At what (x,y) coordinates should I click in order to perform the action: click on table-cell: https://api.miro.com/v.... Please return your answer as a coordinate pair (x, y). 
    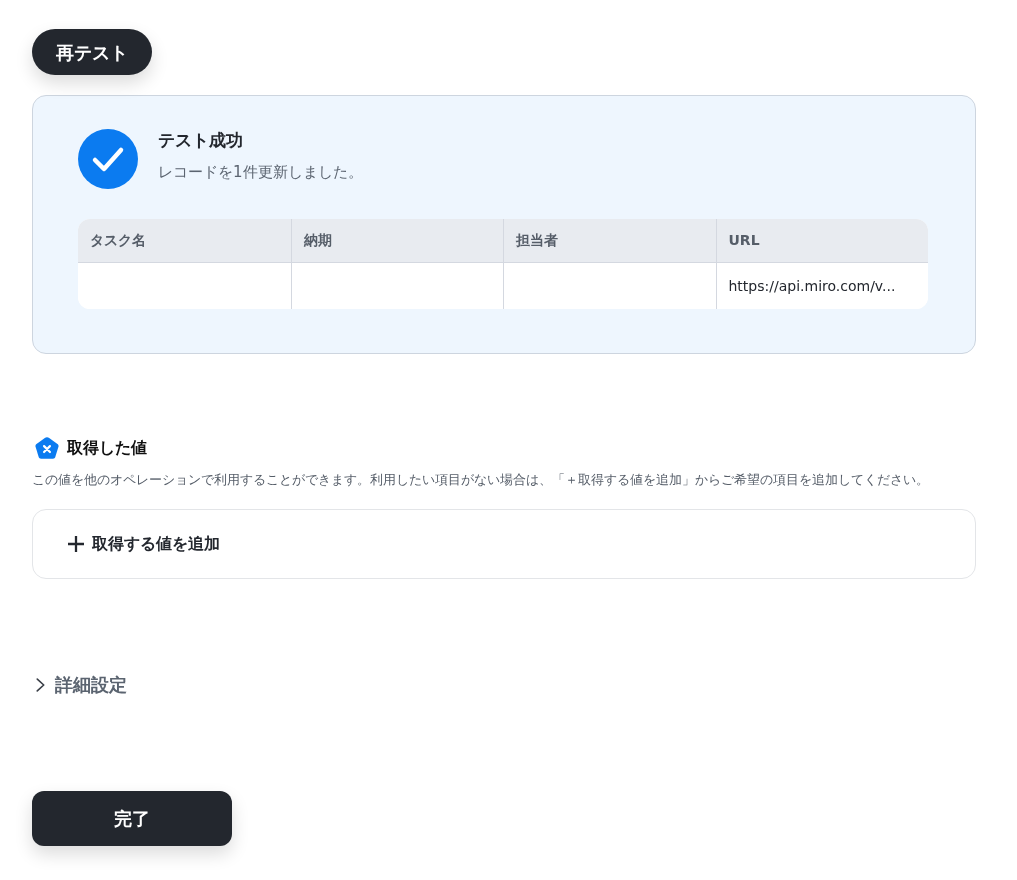
    Looking at the image, I should click on (821, 286).